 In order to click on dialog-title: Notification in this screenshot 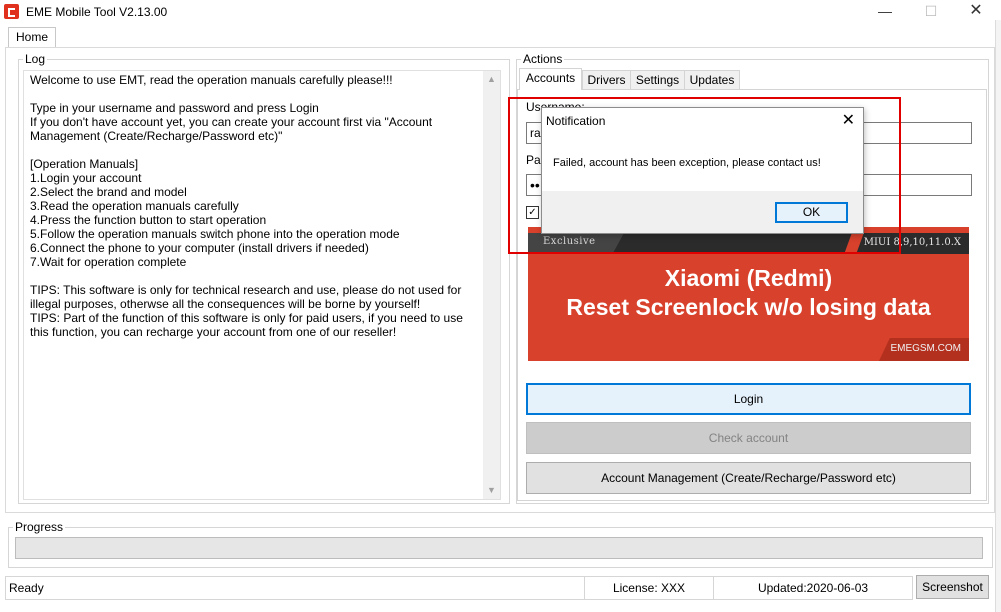, I will do `click(576, 121)`.